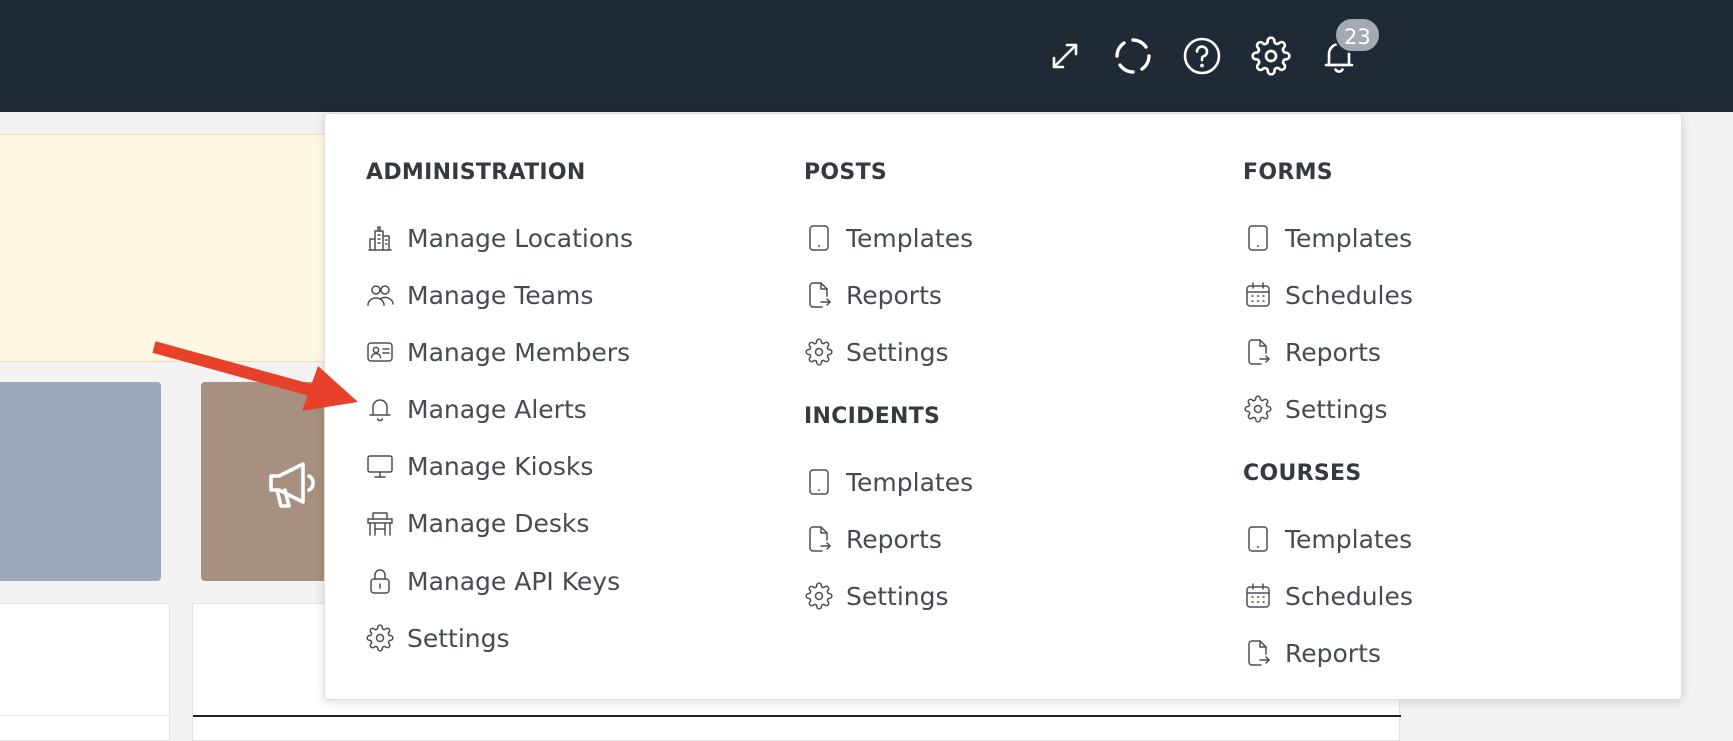 The height and width of the screenshot is (741, 1733). I want to click on help-icon, so click(1202, 56).